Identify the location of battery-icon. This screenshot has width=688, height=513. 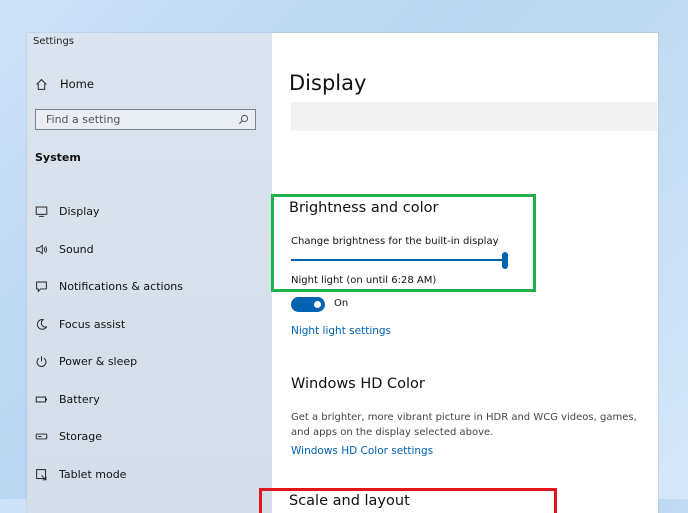
(41, 399).